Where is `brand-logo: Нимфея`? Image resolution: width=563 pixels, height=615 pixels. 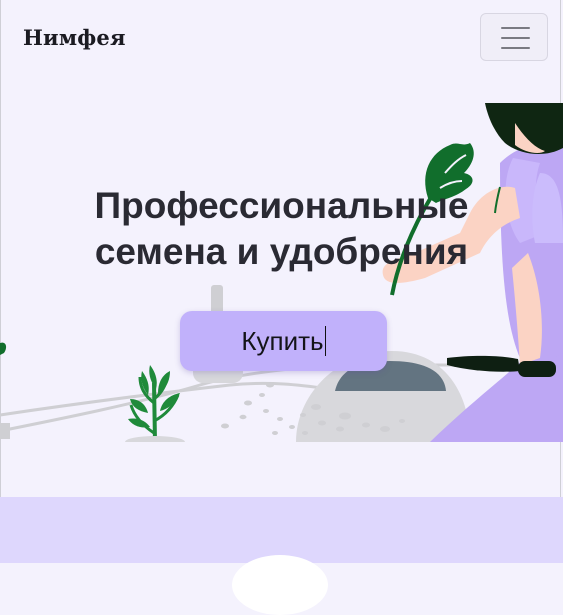 brand-logo: Нимфея is located at coordinates (74, 37).